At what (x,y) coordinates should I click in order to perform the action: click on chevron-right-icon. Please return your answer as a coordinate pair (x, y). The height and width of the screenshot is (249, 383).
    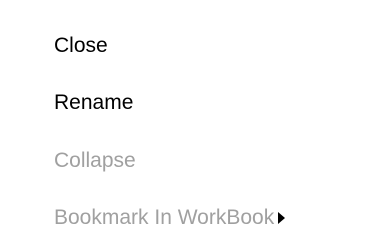
    Looking at the image, I should click on (282, 218).